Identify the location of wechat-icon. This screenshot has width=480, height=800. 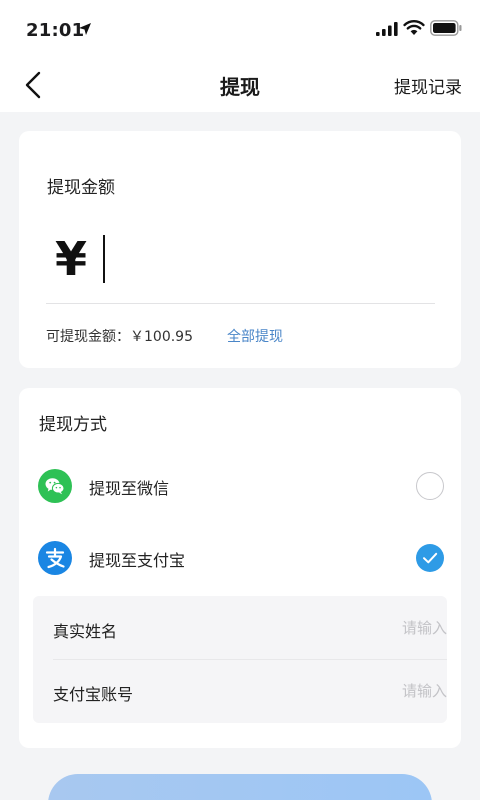
(55, 486).